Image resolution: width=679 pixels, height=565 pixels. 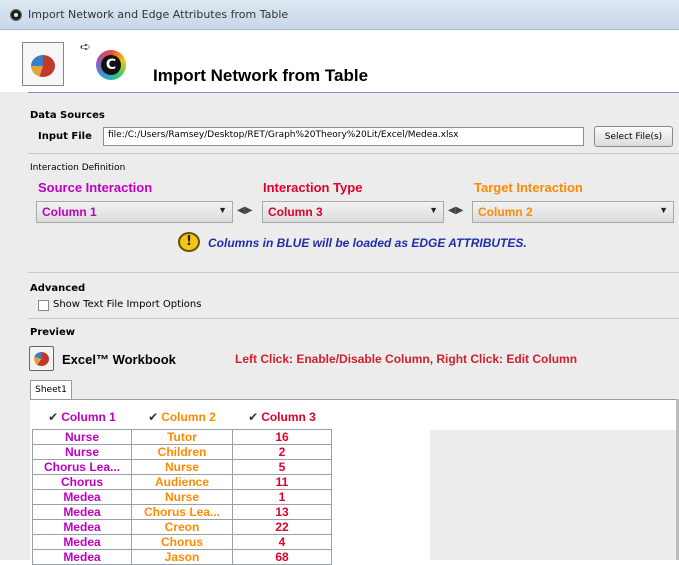 I want to click on interaction-definition-label: Interaction Definition, so click(x=78, y=168).